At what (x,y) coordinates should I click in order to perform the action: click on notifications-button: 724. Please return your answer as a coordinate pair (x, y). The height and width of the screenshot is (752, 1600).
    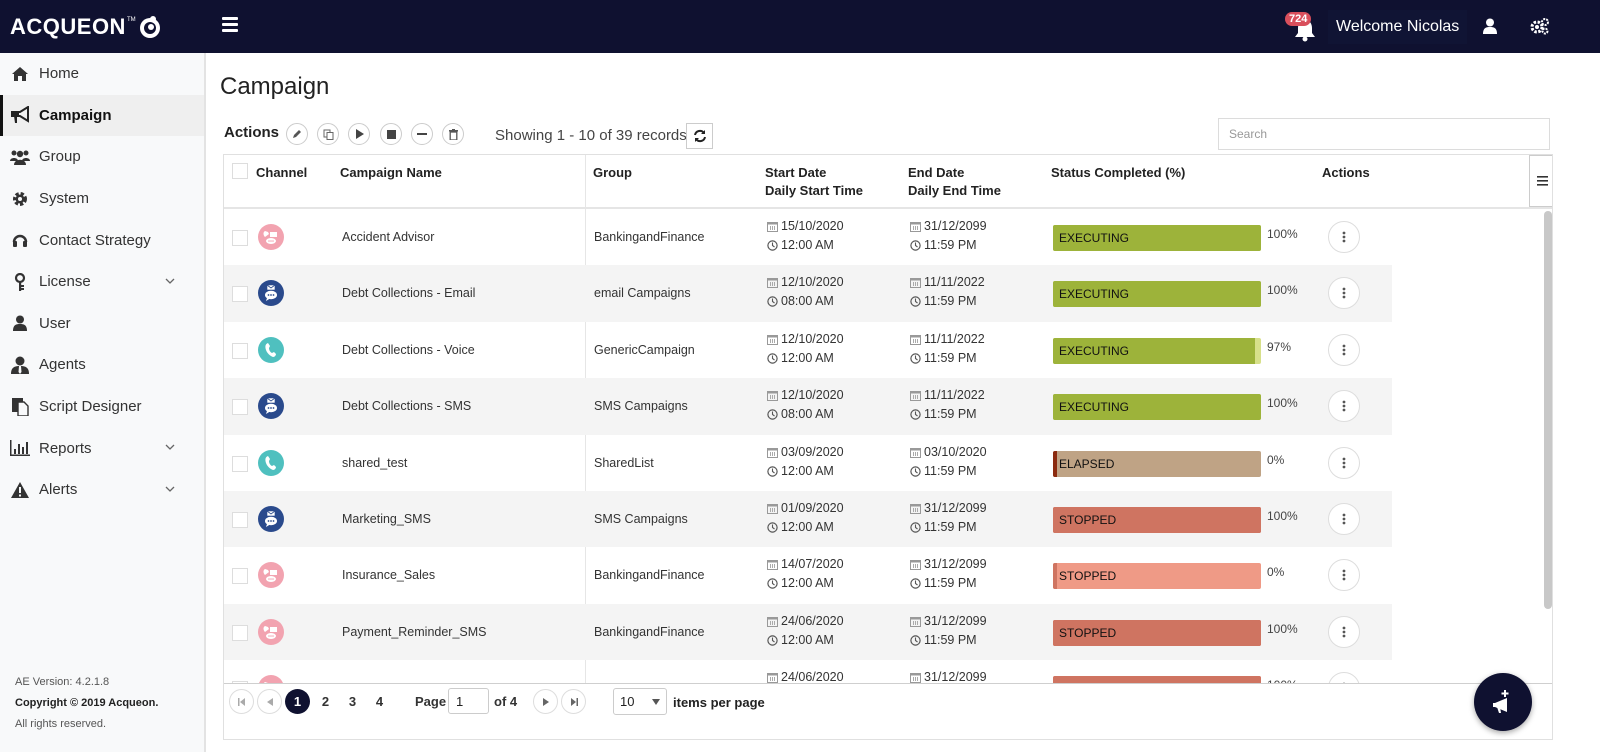
    Looking at the image, I should click on (1302, 27).